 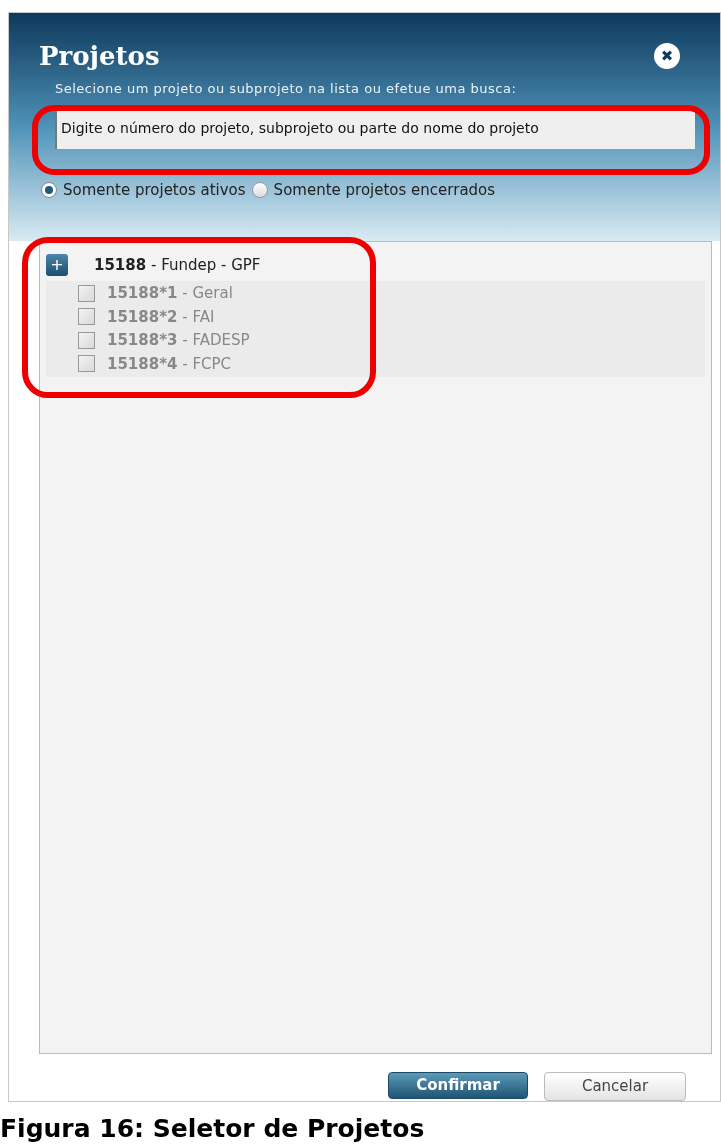 What do you see at coordinates (170, 293) in the screenshot?
I see `subproject-label: 15188*1 - Geral` at bounding box center [170, 293].